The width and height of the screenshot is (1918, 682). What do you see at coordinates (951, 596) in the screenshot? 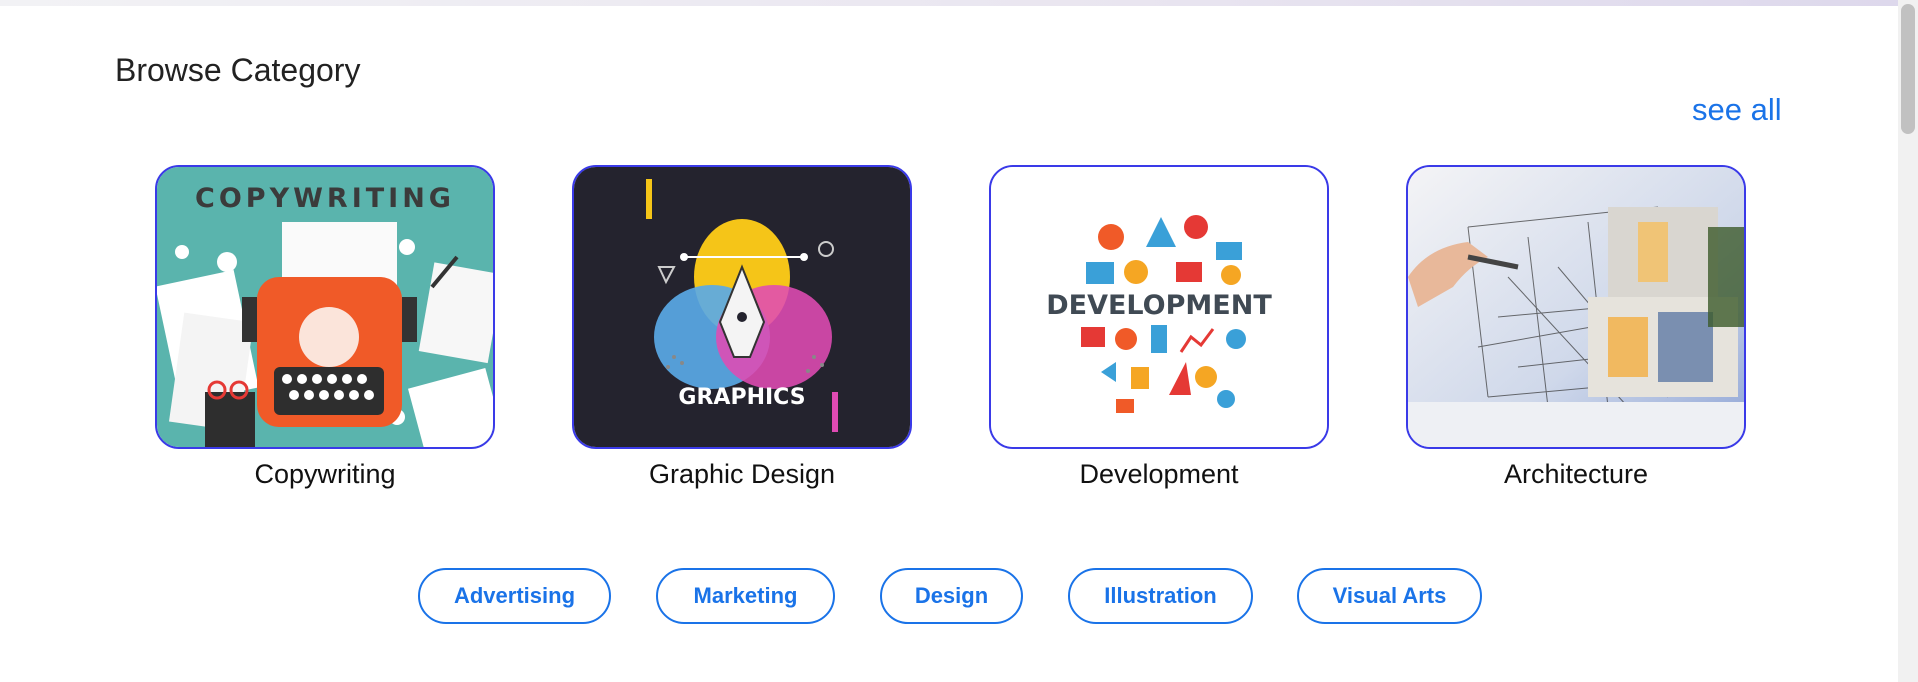
I see `tag-design: Design` at bounding box center [951, 596].